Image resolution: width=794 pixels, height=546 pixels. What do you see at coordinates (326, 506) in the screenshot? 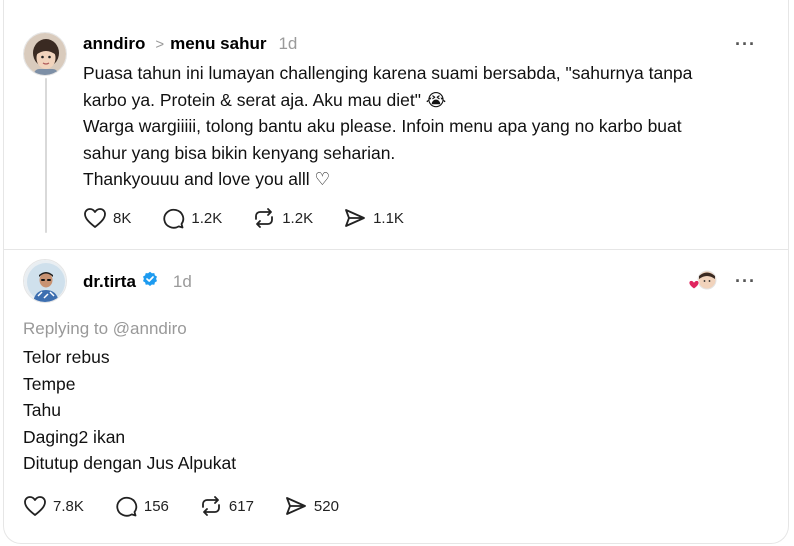
I see `reply-share-count: 520` at bounding box center [326, 506].